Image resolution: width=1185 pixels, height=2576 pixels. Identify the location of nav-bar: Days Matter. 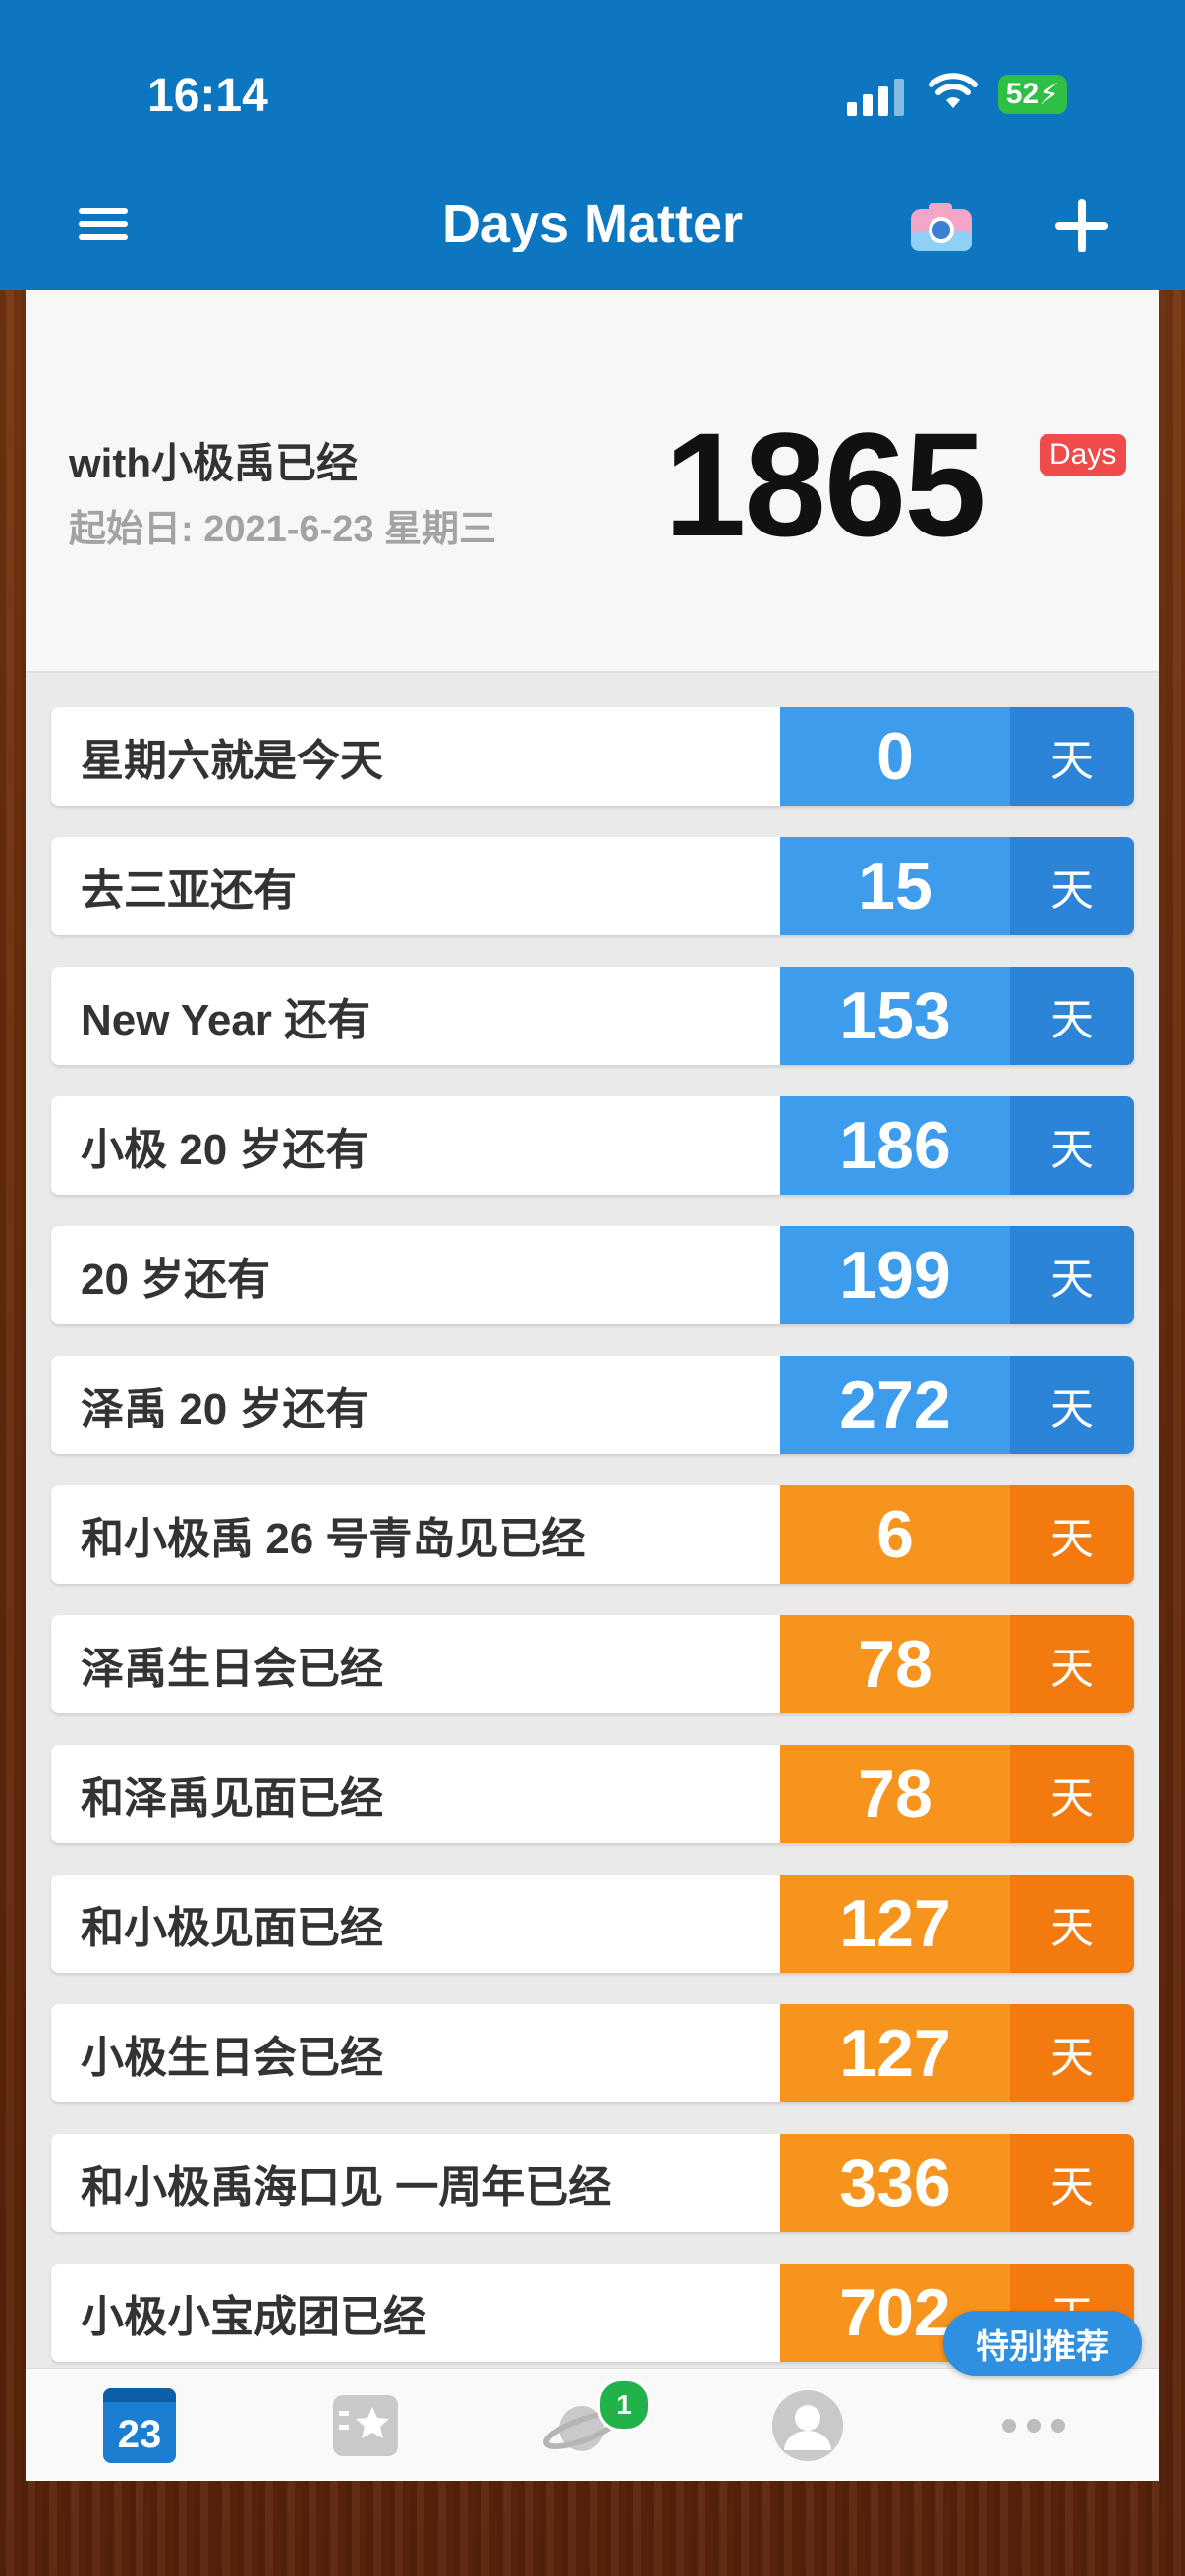
(592, 236).